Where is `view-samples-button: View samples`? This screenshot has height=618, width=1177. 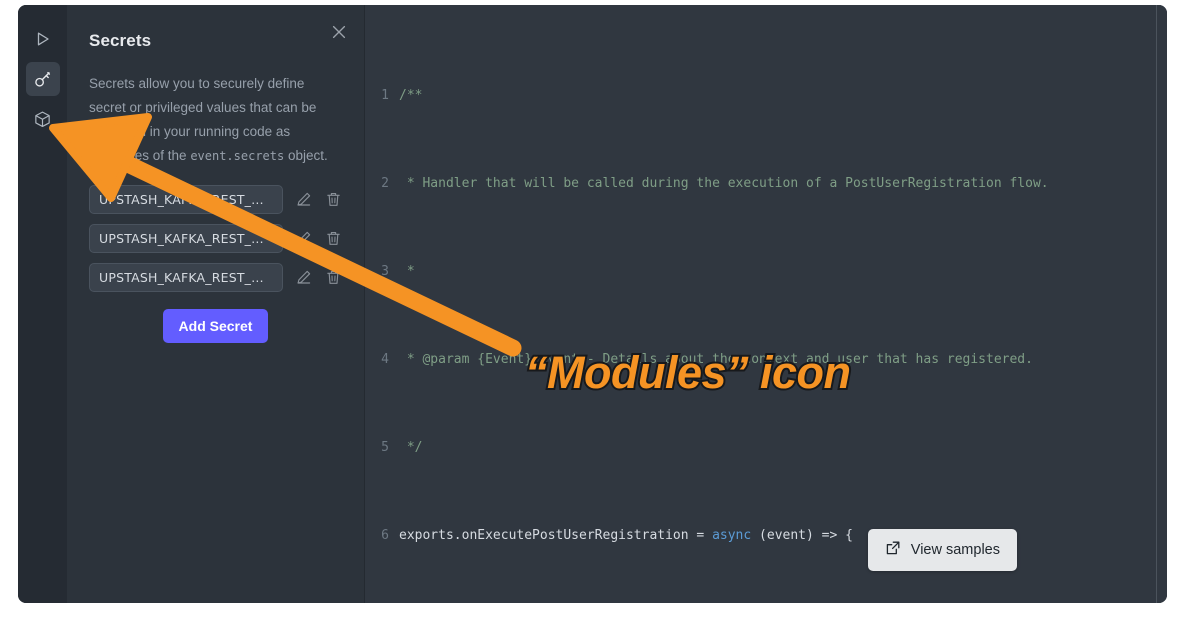 view-samples-button: View samples is located at coordinates (942, 550).